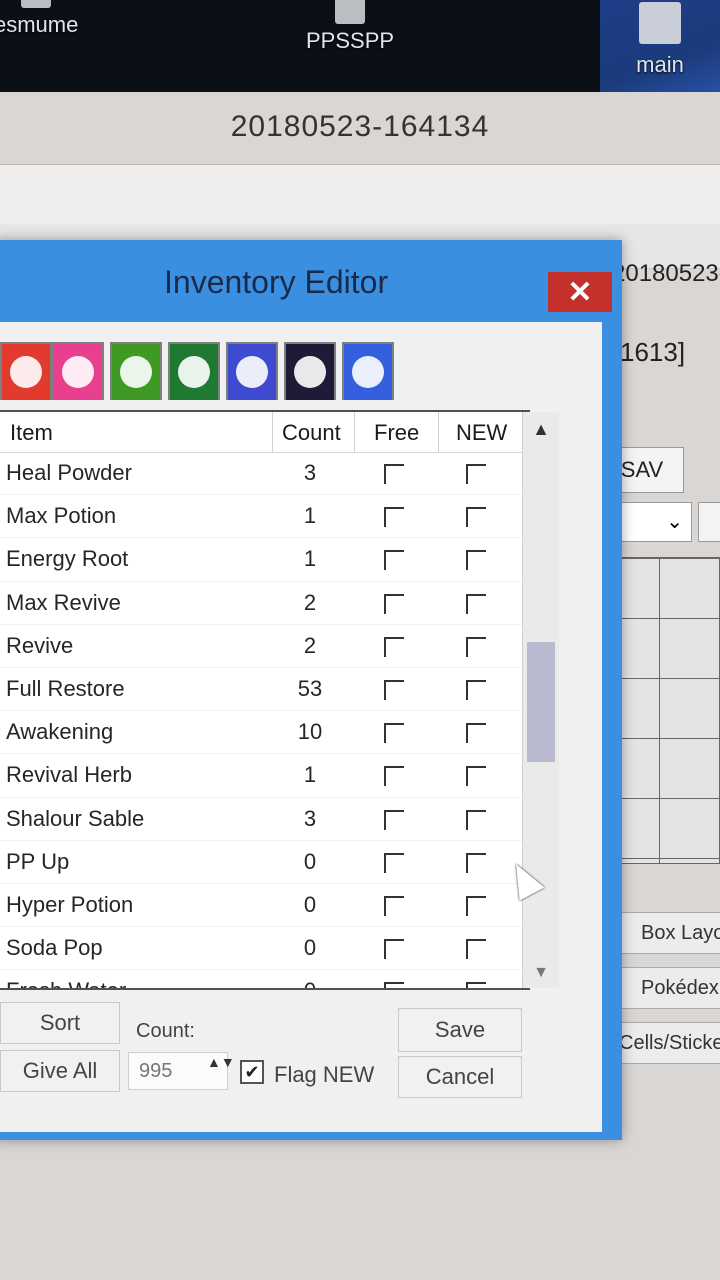 The image size is (720, 1280). Describe the element at coordinates (460, 1077) in the screenshot. I see `cancel-button: Cancel` at that location.